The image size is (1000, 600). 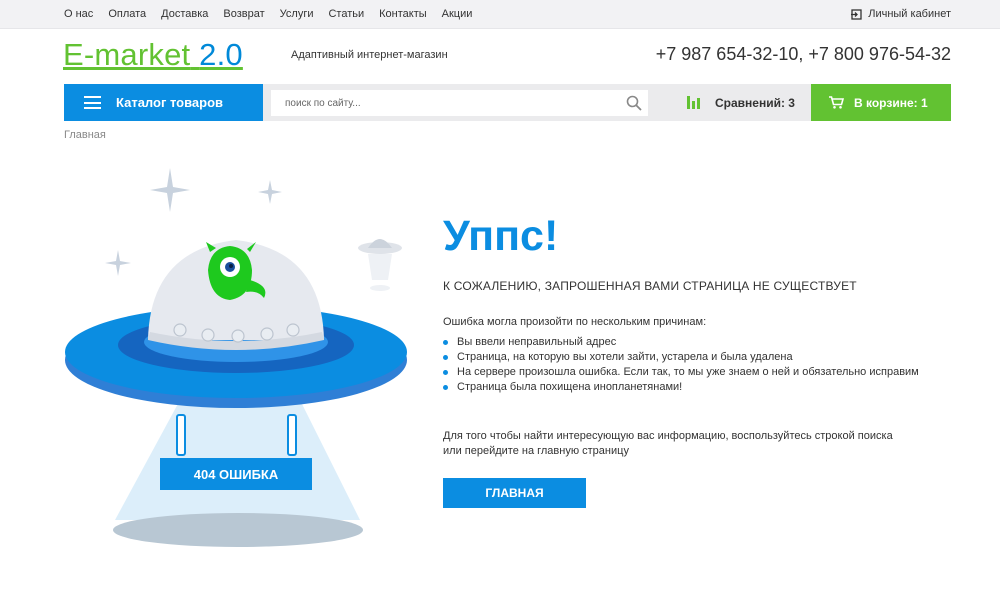 What do you see at coordinates (836, 102) in the screenshot?
I see `cart-icon` at bounding box center [836, 102].